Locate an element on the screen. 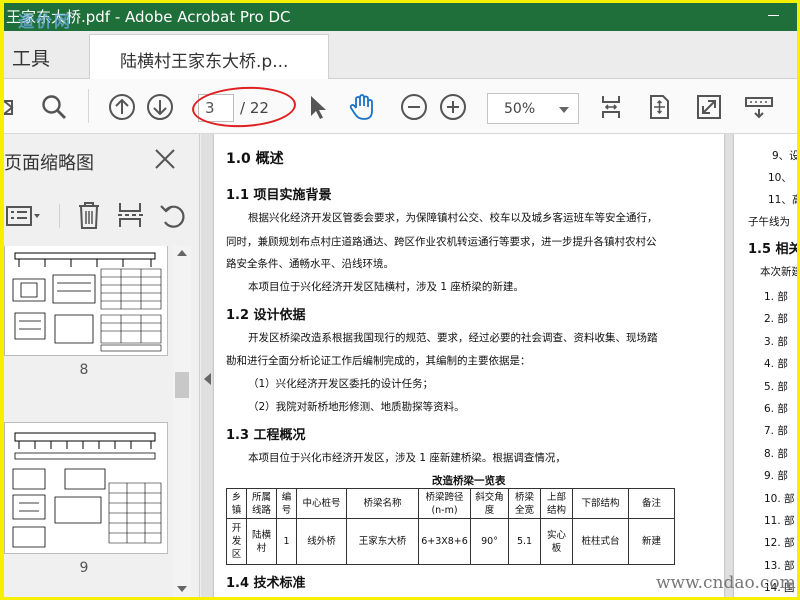 This screenshot has height=600, width=800. next-page-heading: 1.5 相关 is located at coordinates (772, 249).